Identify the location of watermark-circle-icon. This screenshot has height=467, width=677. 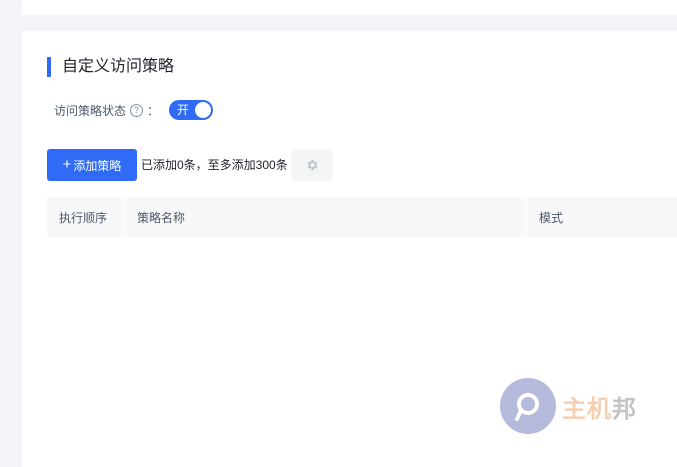
(528, 406).